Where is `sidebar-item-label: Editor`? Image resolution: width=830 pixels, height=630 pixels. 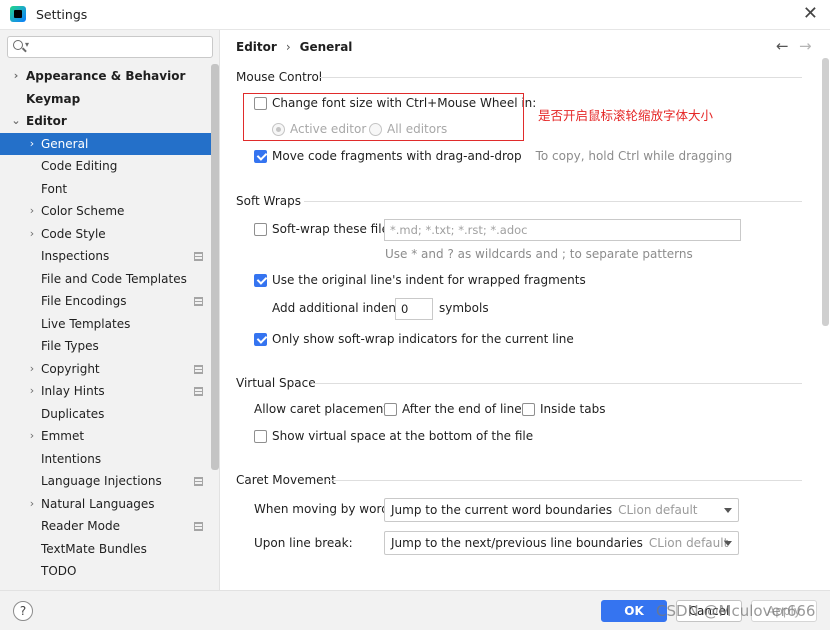 sidebar-item-label: Editor is located at coordinates (46, 121).